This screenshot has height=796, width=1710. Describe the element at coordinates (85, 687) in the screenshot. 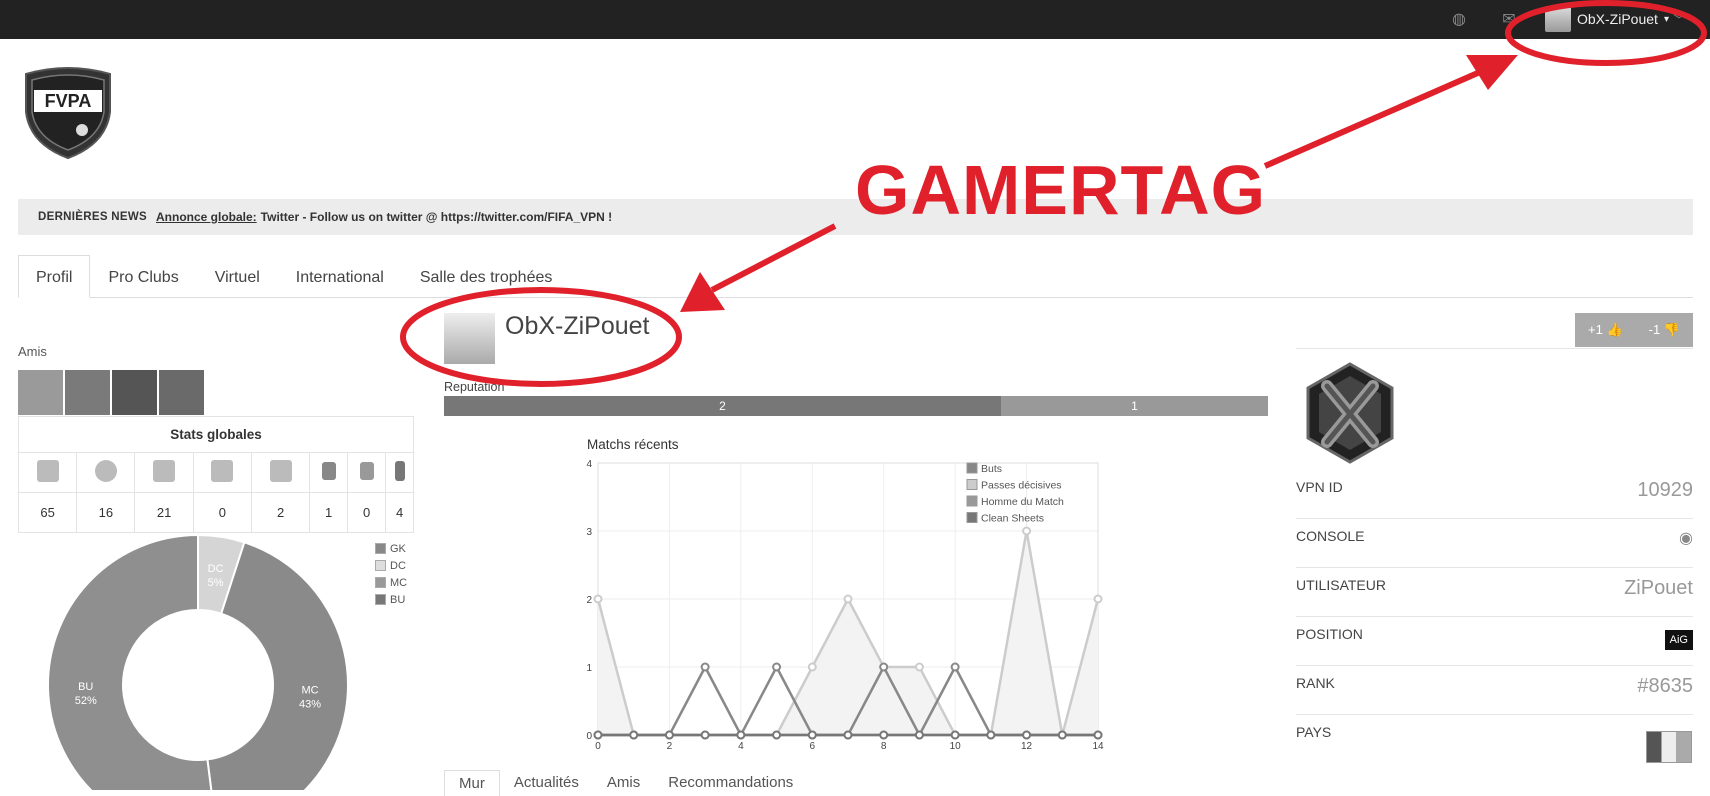

I see `donut-label: BU` at that location.